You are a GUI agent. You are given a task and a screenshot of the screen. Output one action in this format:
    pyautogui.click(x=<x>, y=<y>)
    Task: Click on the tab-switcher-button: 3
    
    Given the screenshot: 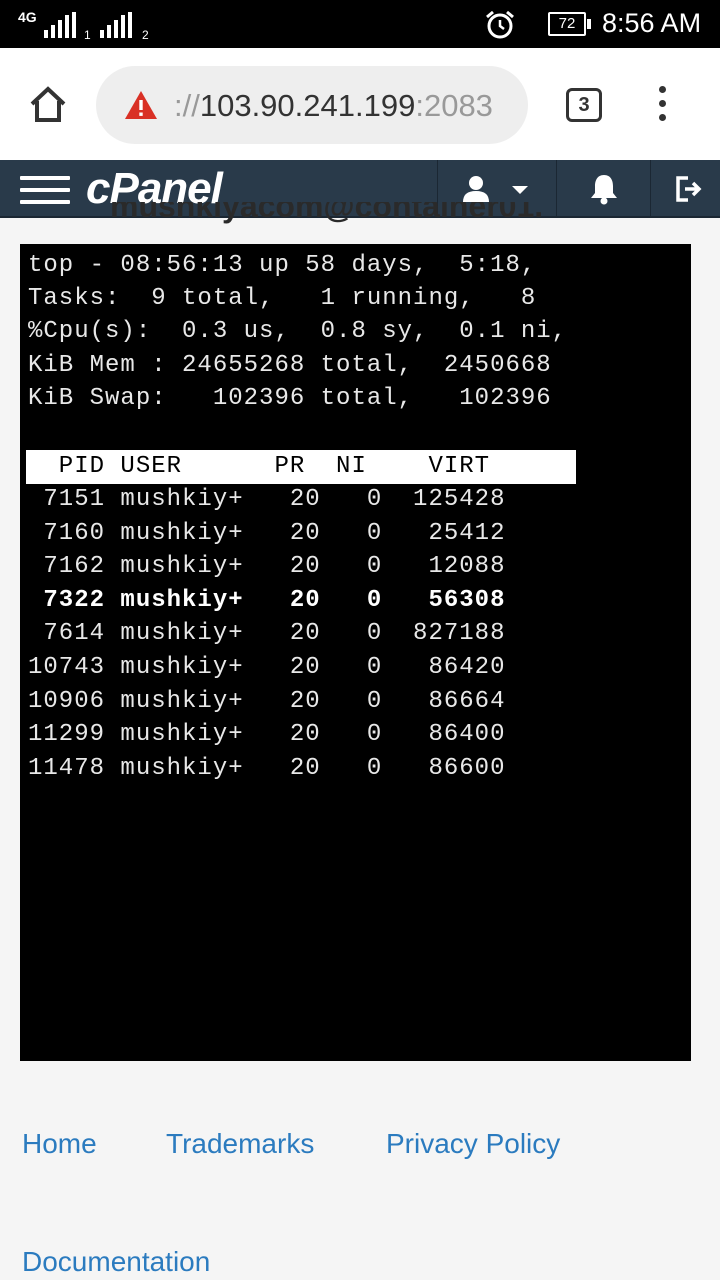 What is the action you would take?
    pyautogui.click(x=584, y=105)
    